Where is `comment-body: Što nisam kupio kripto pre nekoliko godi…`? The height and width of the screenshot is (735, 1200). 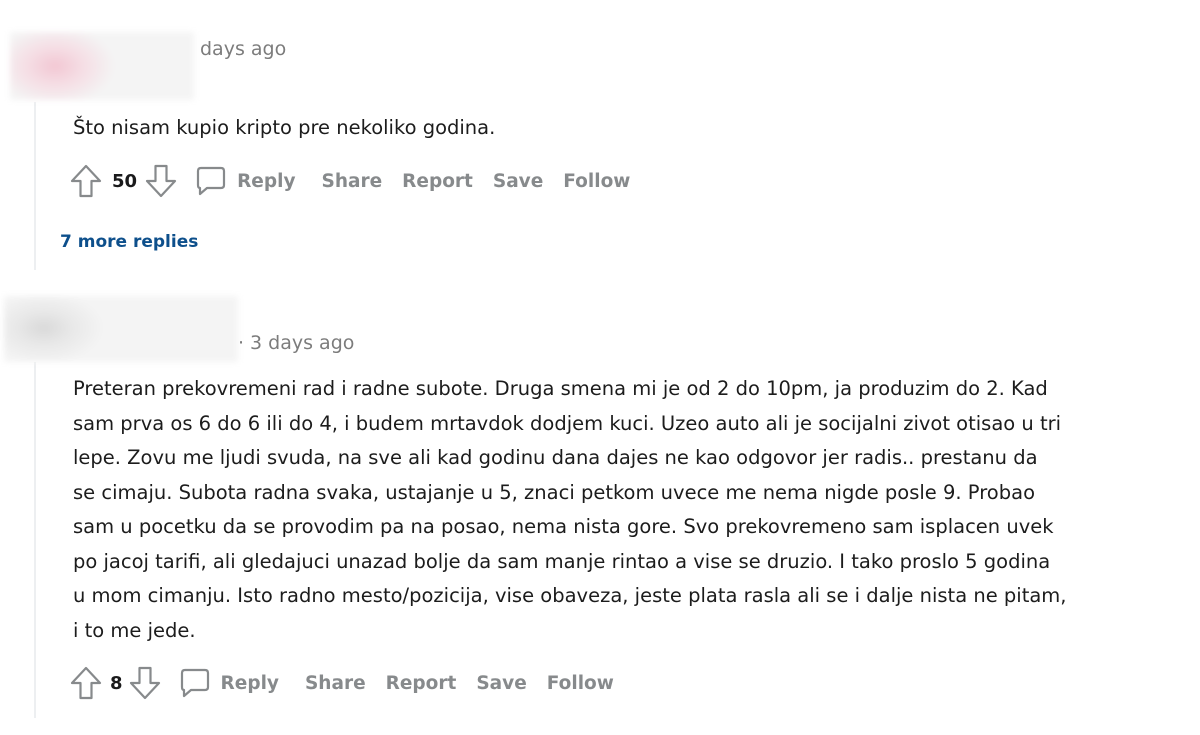 comment-body: Što nisam kupio kripto pre nekoliko godi… is located at coordinates (284, 127).